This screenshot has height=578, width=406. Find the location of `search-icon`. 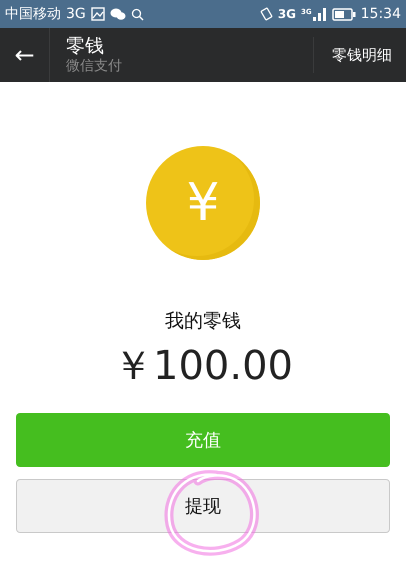

search-icon is located at coordinates (137, 14).